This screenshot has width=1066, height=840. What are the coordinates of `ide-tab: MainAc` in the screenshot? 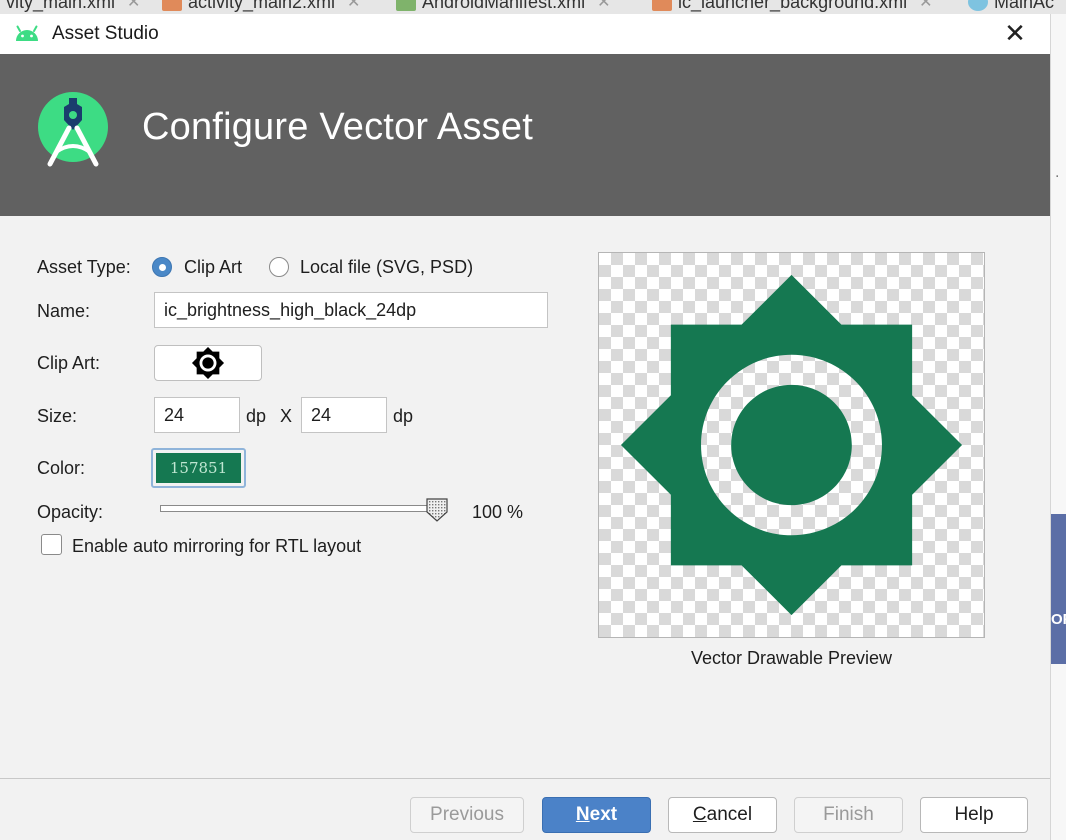 It's located at (1011, 6).